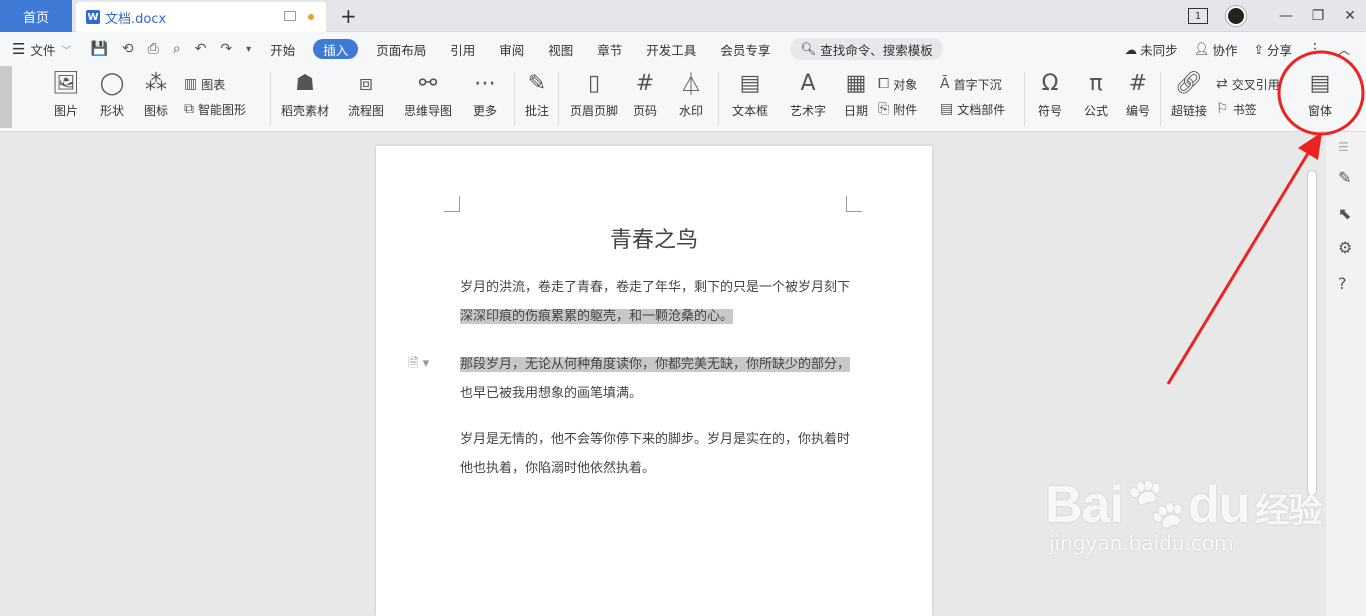  I want to click on tab-member: 会员专享, so click(745, 49).